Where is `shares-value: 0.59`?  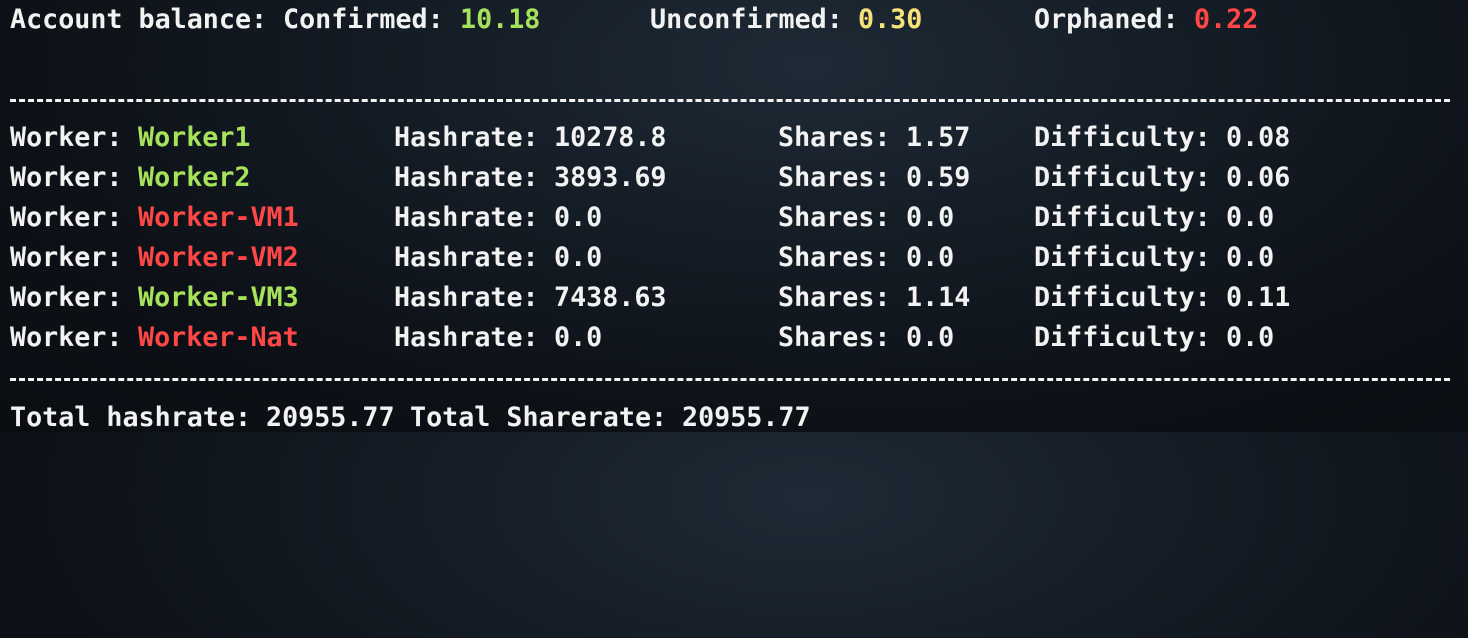
shares-value: 0.59 is located at coordinates (938, 177).